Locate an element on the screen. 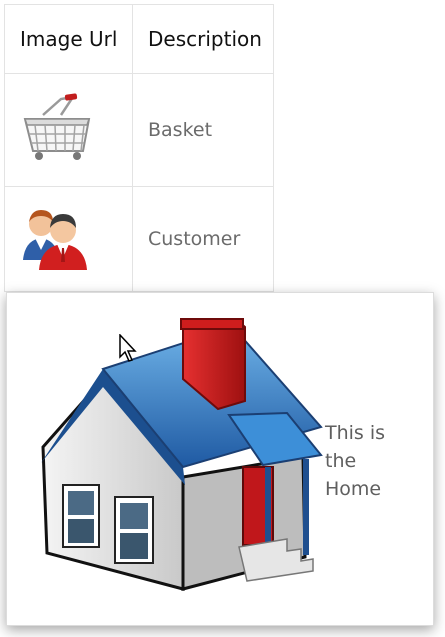 The image size is (445, 637). table-row: Customer is located at coordinates (139, 239).